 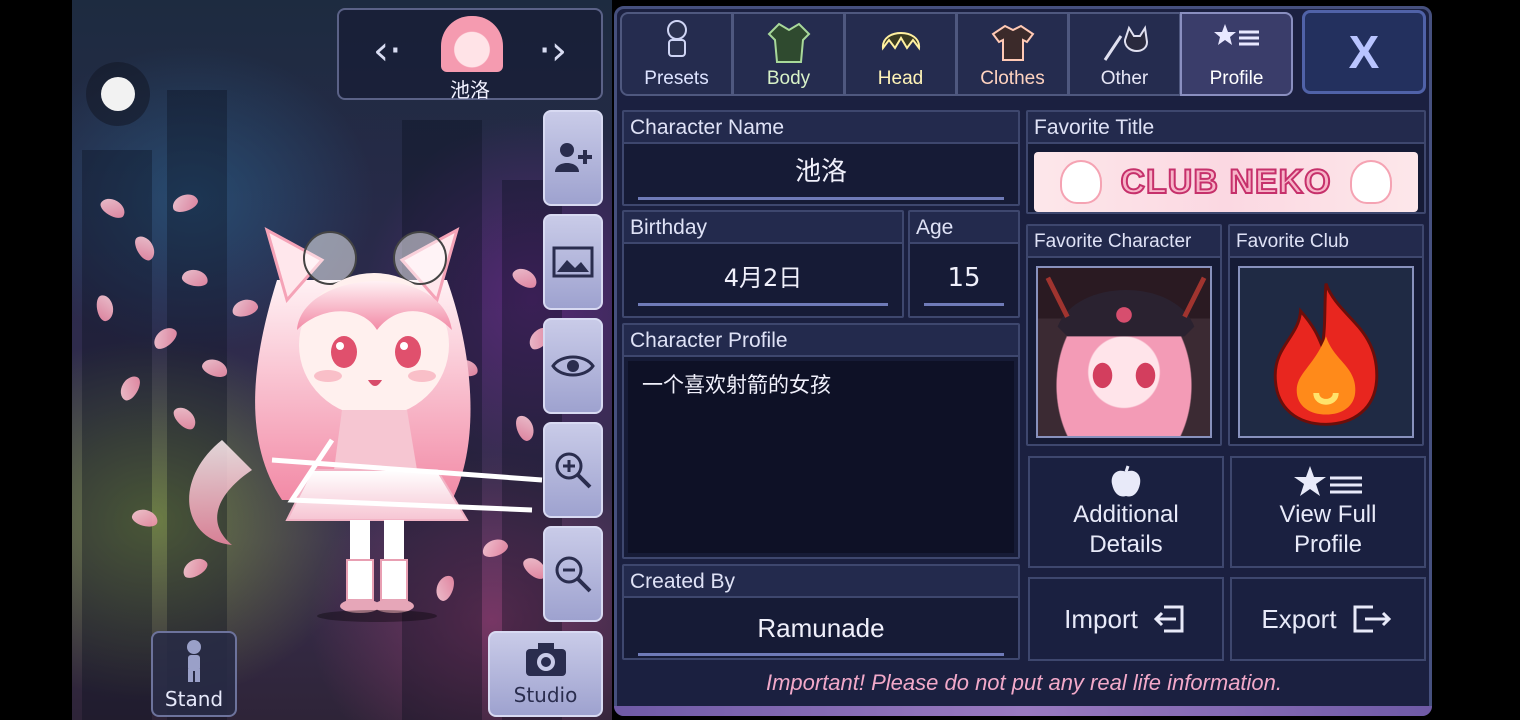 I want to click on view-full-profile-label: View Full Profile, so click(x=1328, y=529).